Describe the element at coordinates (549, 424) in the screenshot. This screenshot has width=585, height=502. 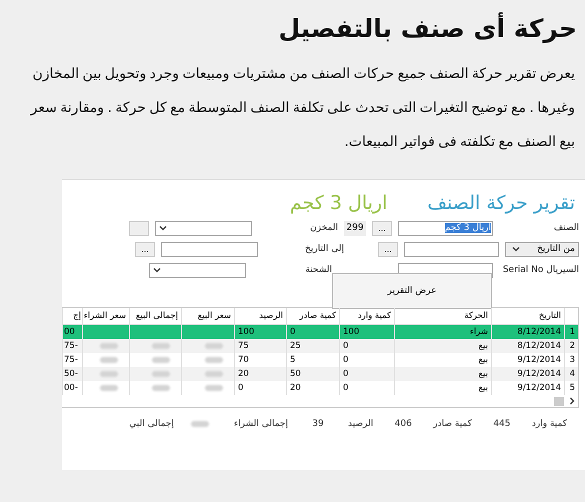
I see `total-label: كمية وارد` at that location.